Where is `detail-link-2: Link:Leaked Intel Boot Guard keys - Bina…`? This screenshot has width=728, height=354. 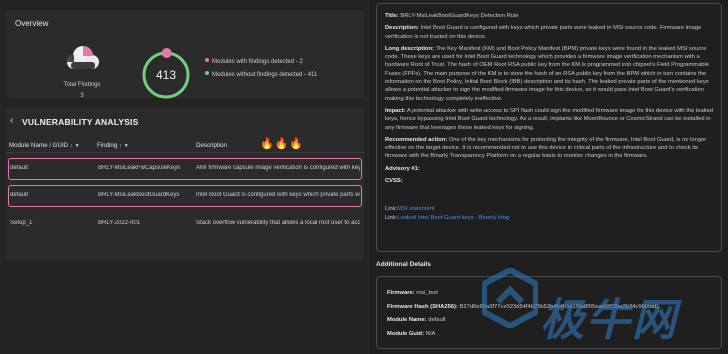
detail-link-2: Link:Leaked Intel Boot Guard keys - Bina… is located at coordinates (549, 218).